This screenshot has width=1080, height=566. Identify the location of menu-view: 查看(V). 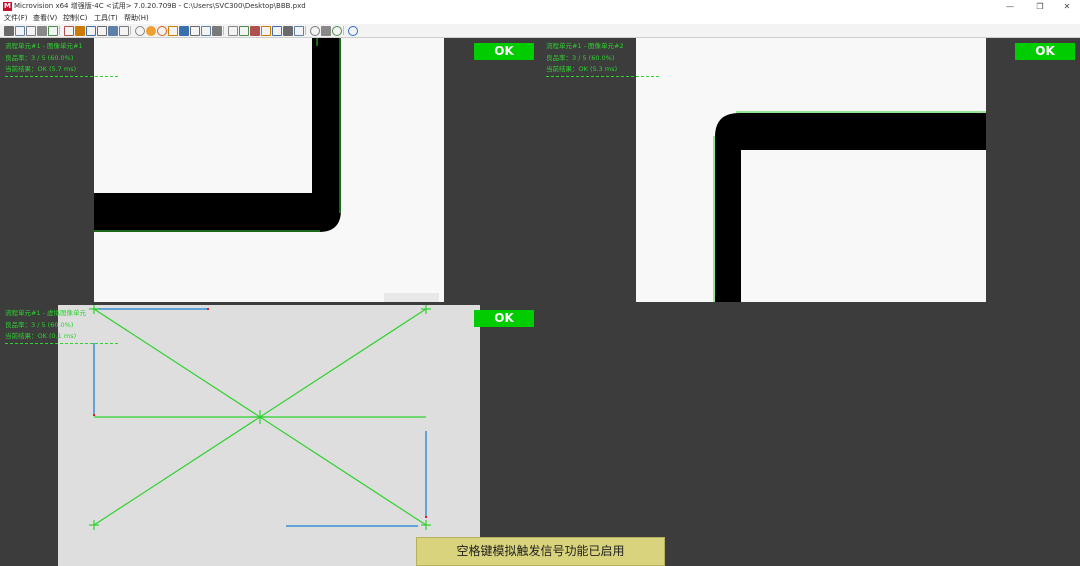
(45, 18).